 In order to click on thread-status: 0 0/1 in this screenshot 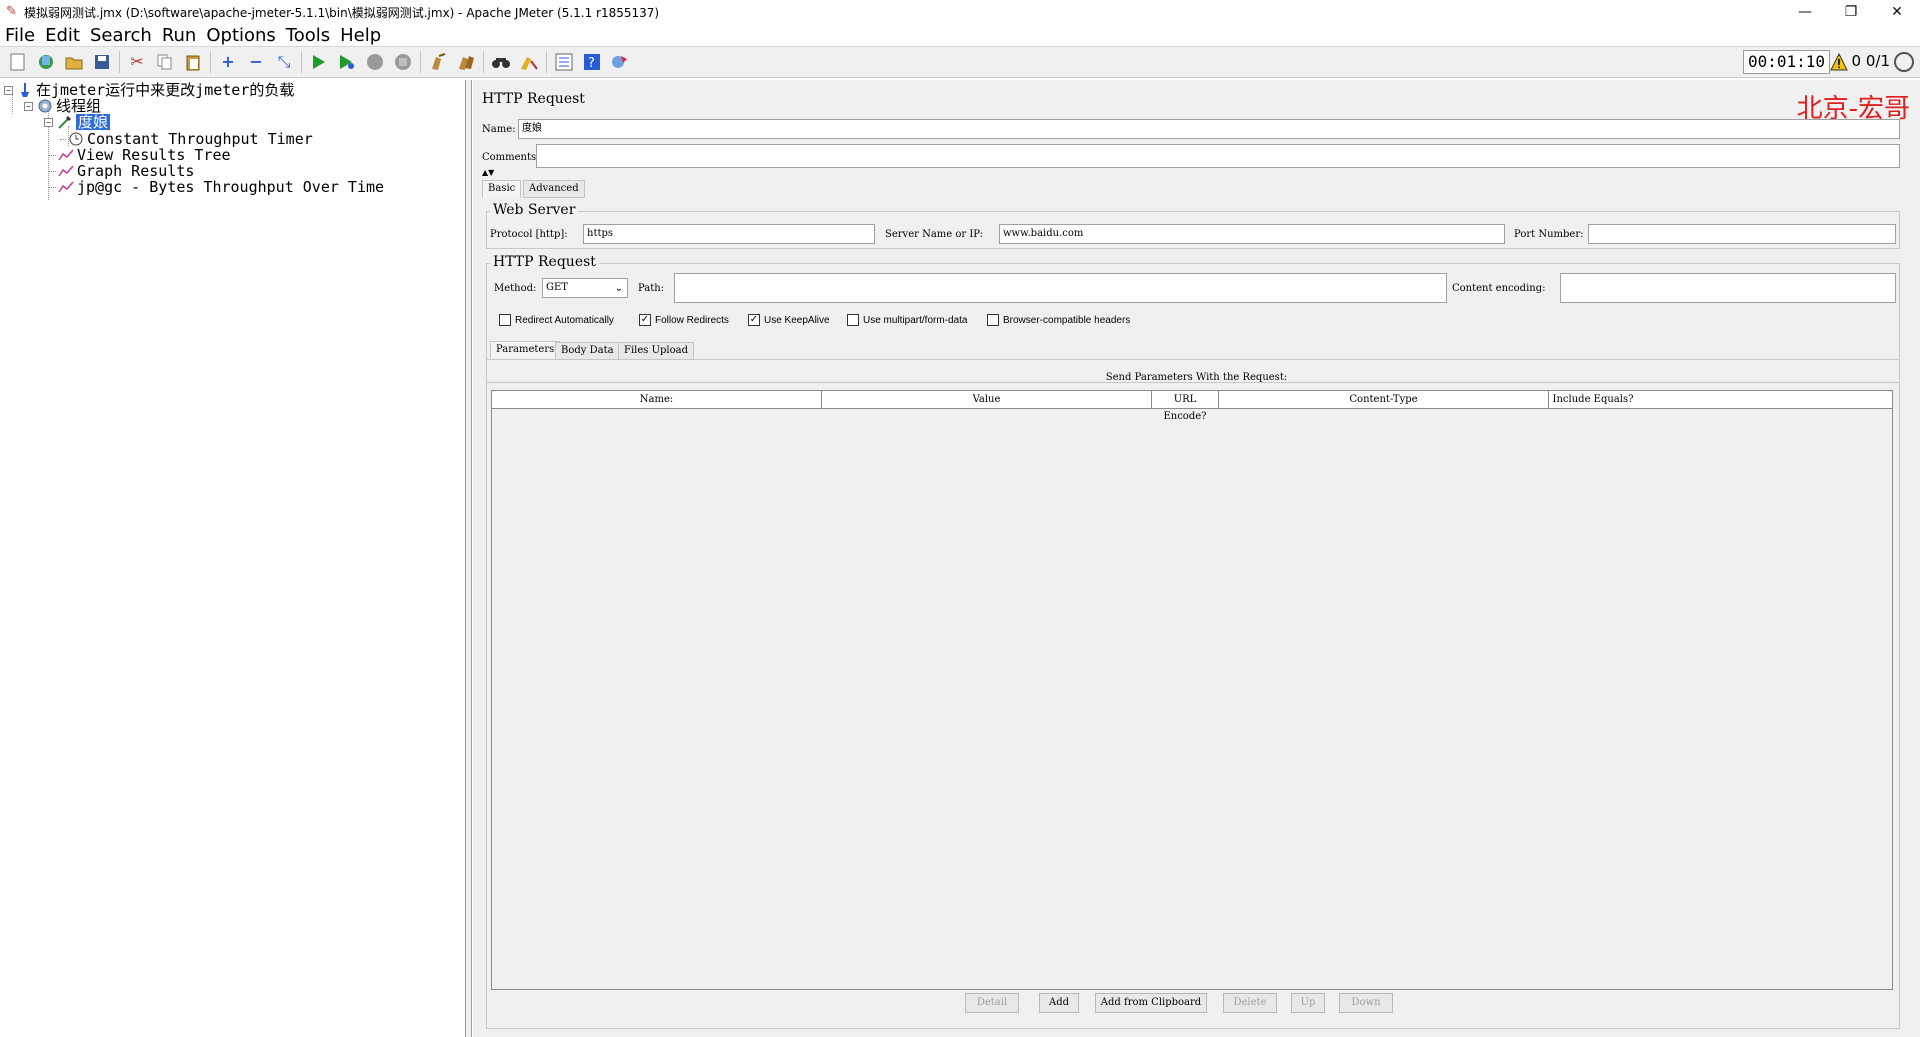, I will do `click(1871, 61)`.